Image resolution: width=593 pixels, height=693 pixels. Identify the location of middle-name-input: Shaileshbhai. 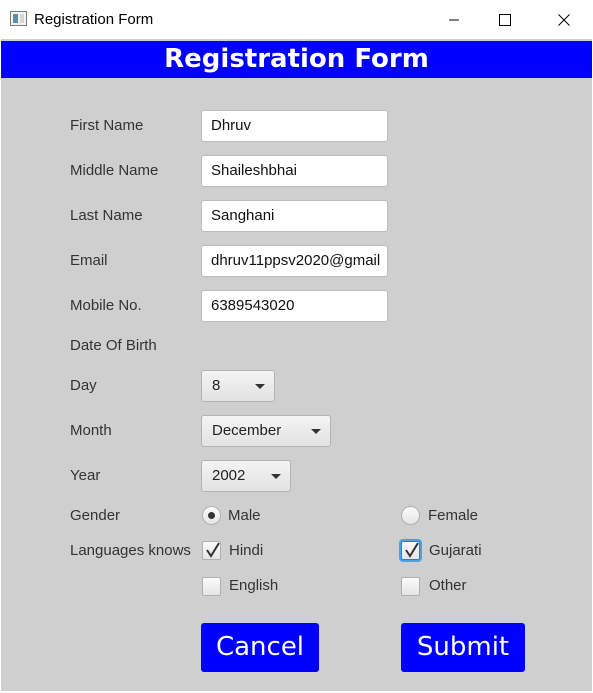
(294, 171).